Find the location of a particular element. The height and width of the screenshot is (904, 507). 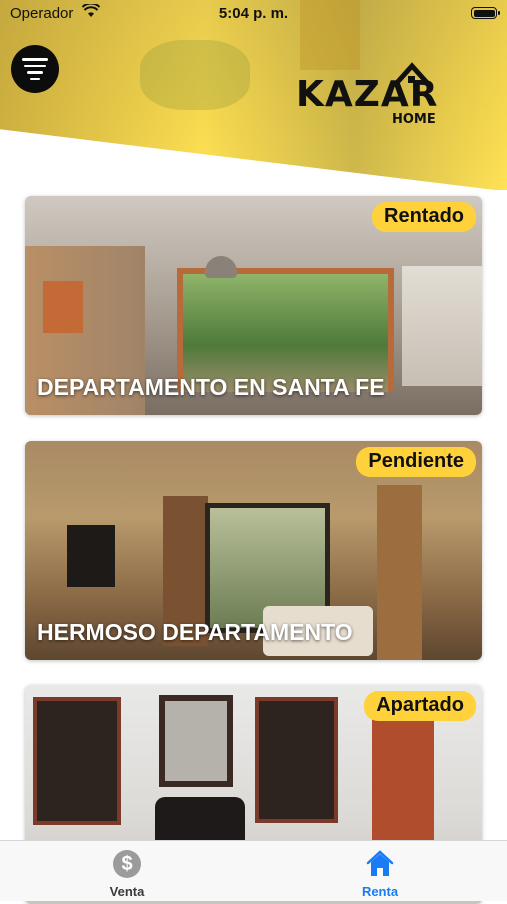

dollar-coin-icon: $ is located at coordinates (127, 864).